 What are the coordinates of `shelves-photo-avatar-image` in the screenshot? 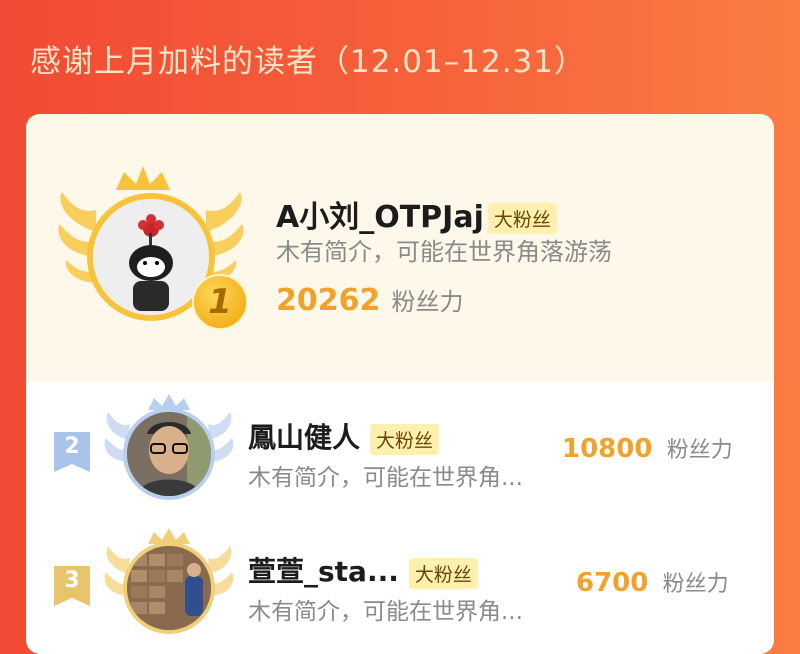 It's located at (169, 588).